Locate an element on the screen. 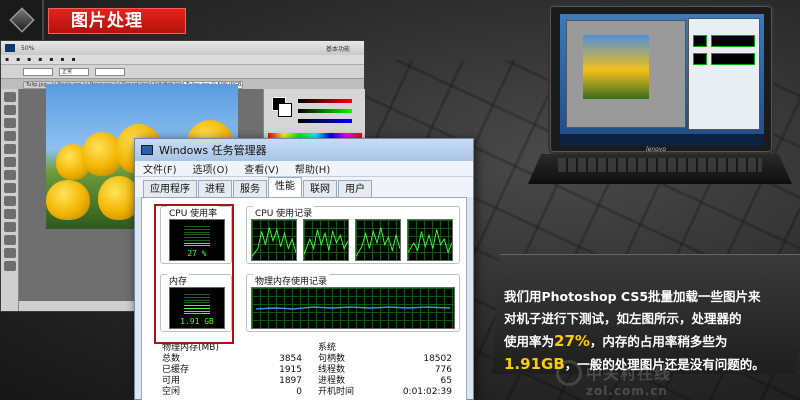  gradient-tool-icon is located at coordinates (10, 214).